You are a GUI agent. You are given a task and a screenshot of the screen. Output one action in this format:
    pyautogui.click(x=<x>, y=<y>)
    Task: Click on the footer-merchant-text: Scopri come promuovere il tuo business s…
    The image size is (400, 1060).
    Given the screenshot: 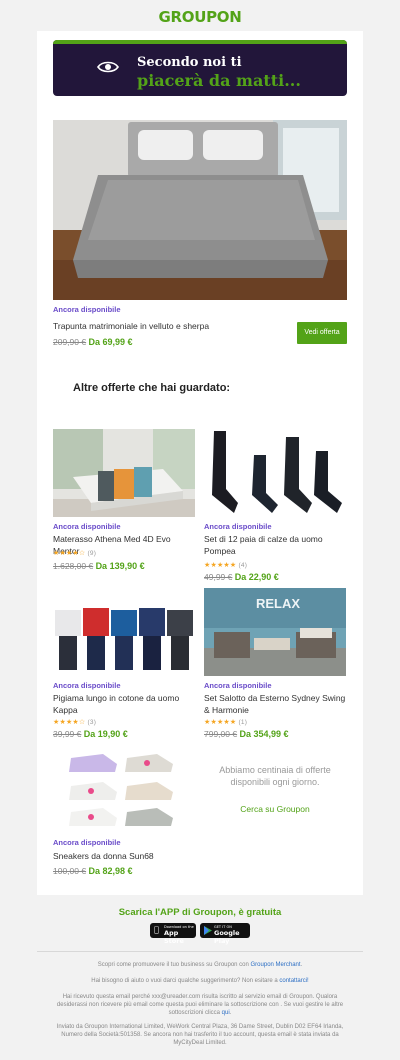 What is the action you would take?
    pyautogui.click(x=174, y=965)
    